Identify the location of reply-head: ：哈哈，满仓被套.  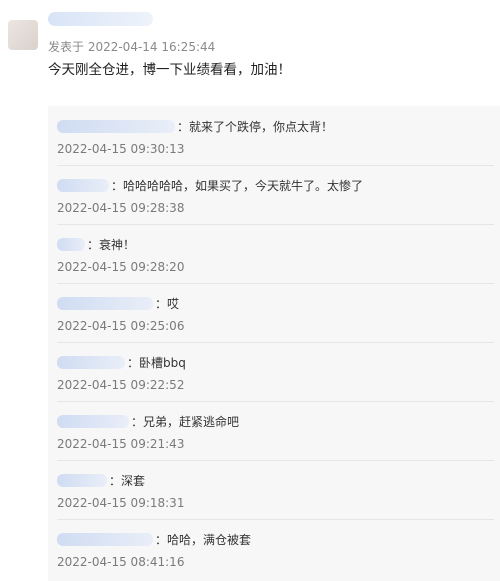
(154, 539).